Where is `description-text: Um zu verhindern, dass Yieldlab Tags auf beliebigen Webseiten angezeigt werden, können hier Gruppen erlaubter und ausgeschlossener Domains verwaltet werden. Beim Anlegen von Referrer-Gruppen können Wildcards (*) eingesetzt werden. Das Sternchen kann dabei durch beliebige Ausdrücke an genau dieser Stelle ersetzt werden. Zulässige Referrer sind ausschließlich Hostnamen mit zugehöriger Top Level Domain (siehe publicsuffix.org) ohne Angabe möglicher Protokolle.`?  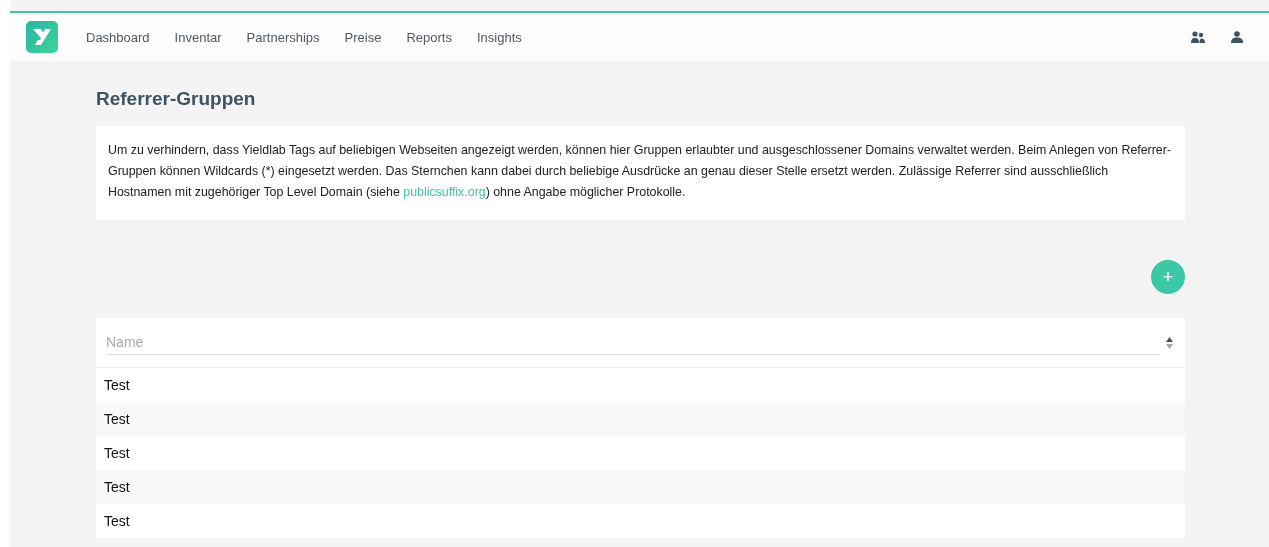 description-text: Um zu verhindern, dass Yieldlab Tags auf beliebigen Webseiten angezeigt werden, können hier Gruppen erlaubter und ausgeschlossener Domains verwaltet werden. Beim Anlegen von Referrer-Gruppen können Wildcards (*) eingesetzt werden. Das Sternchen kann dabei durch beliebige Ausdrücke an genau dieser Stelle ersetzt werden. Zulässige Referrer sind ausschließlich Hostnamen mit zugehöriger Top Level Domain (siehe publicsuffix.org) ohne Angabe möglicher Protokolle. is located at coordinates (640, 171).